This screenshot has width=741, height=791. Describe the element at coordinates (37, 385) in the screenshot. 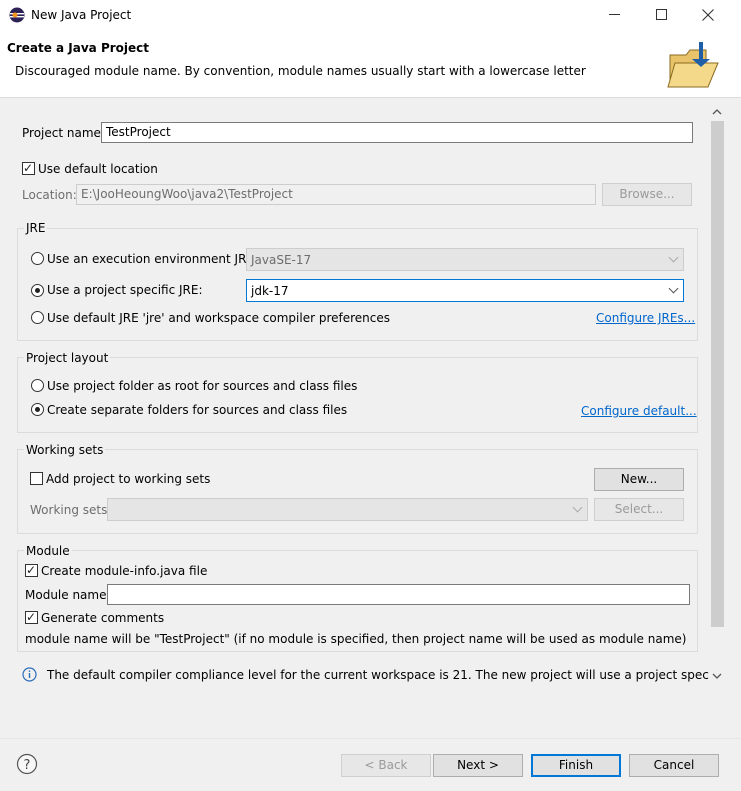

I see `layout-root-radio` at that location.